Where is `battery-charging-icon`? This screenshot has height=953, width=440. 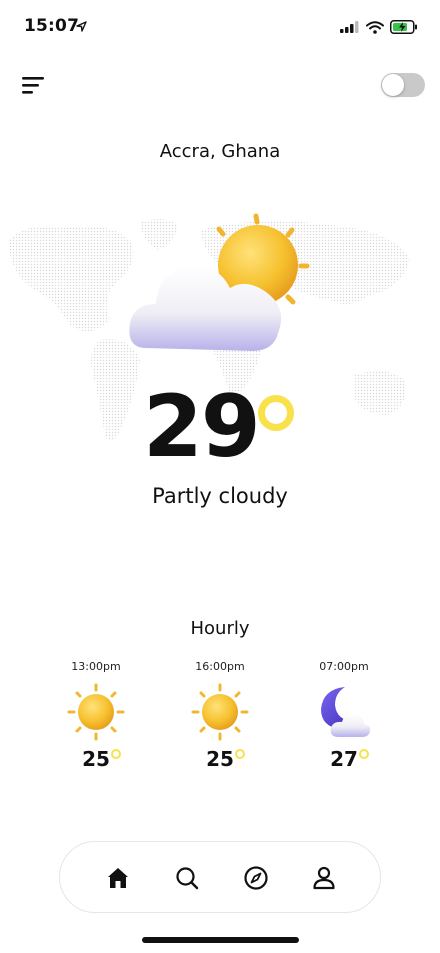 battery-charging-icon is located at coordinates (403, 27).